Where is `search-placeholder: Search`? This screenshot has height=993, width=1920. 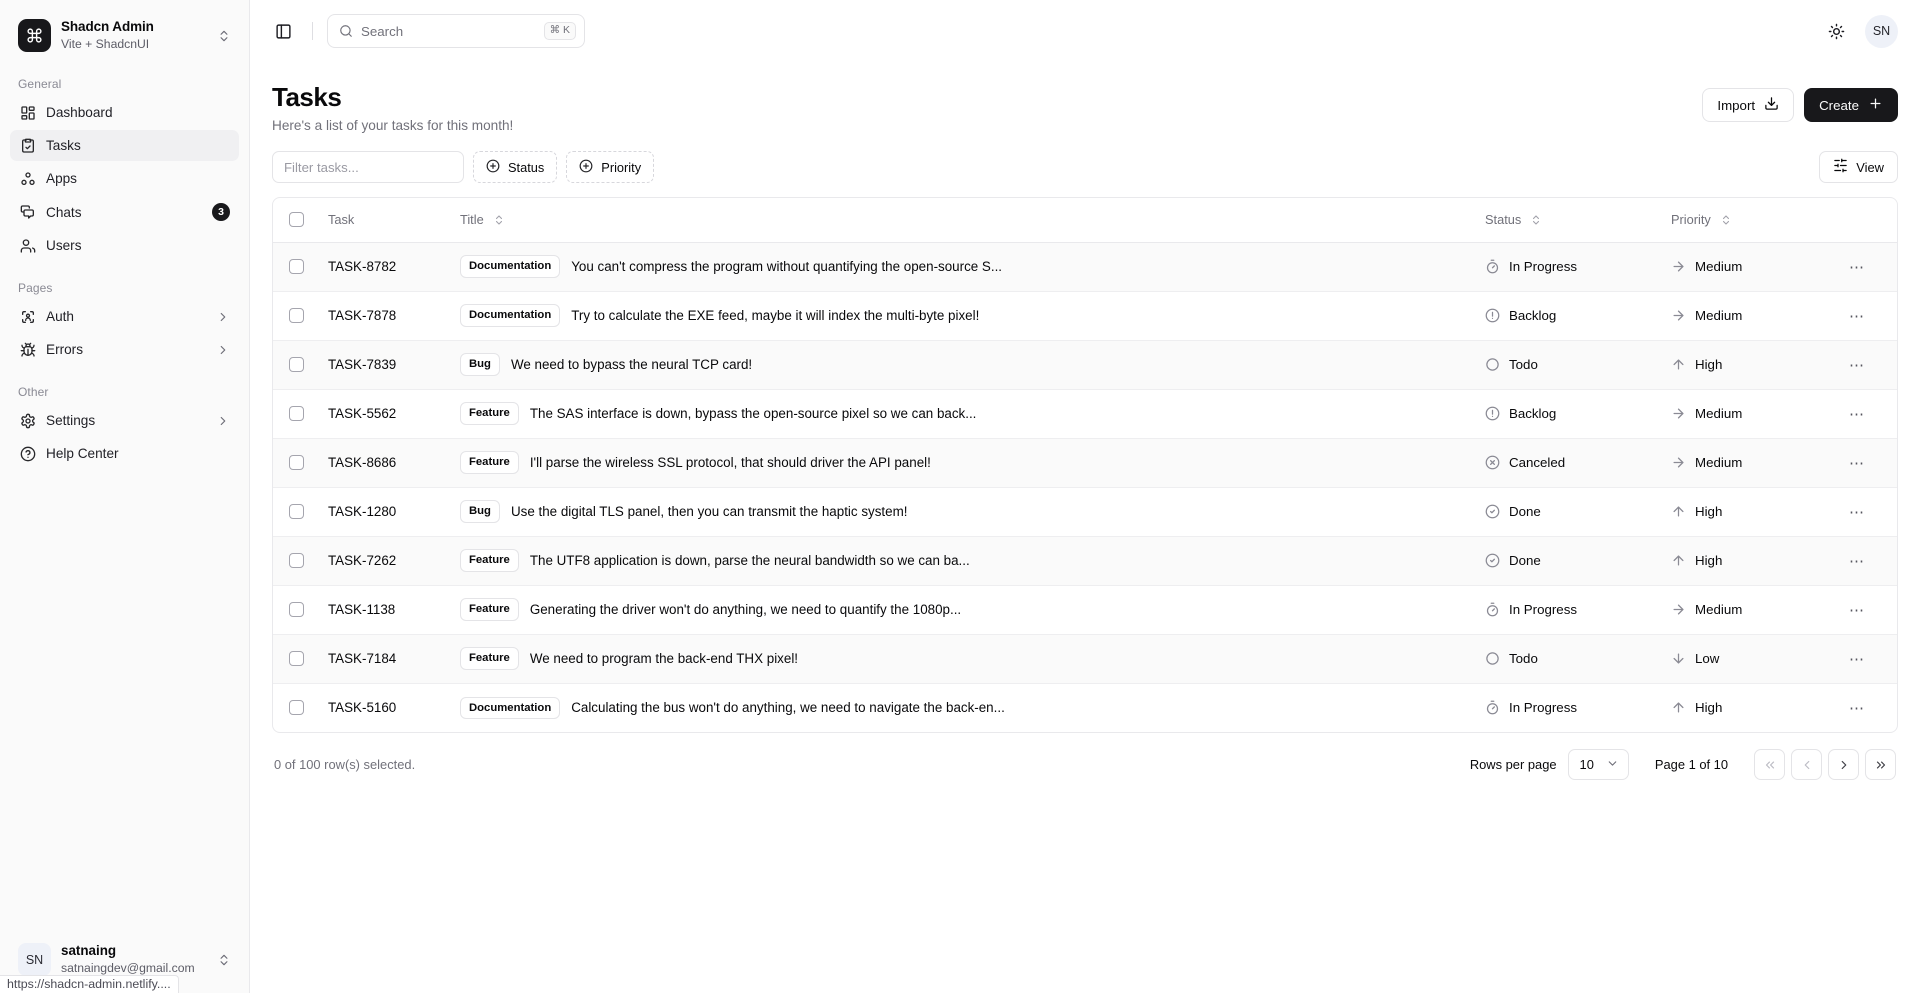
search-placeholder: Search is located at coordinates (382, 31).